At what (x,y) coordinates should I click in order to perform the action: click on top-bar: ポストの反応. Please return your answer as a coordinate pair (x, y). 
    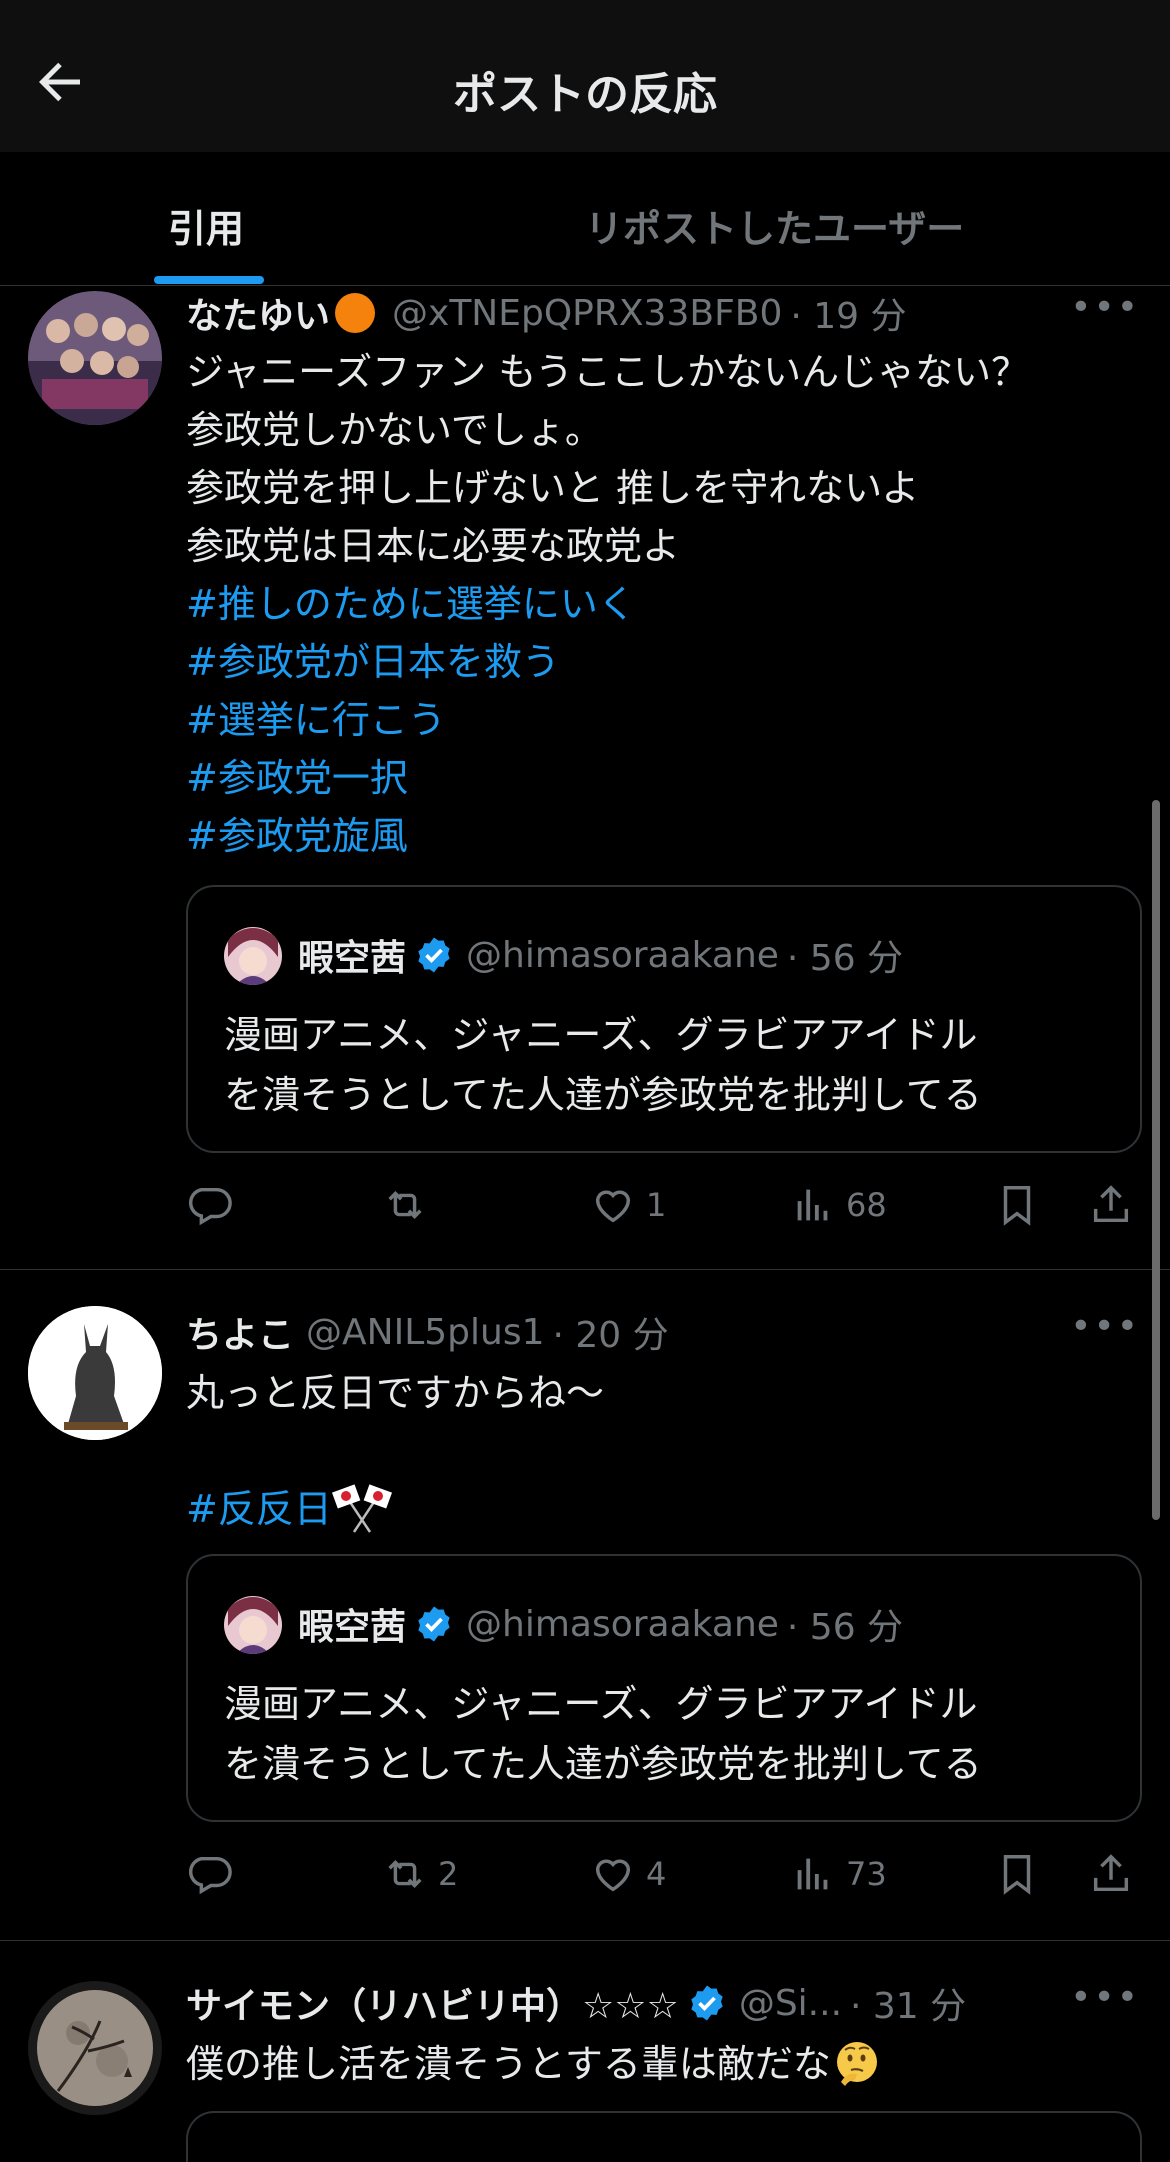
    Looking at the image, I should click on (585, 76).